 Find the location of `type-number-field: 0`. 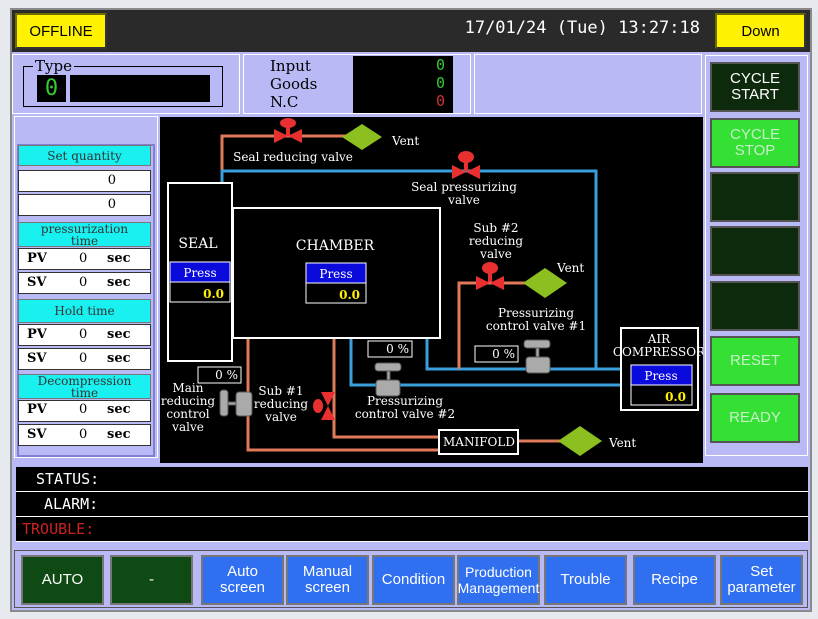

type-number-field: 0 is located at coordinates (51, 88).